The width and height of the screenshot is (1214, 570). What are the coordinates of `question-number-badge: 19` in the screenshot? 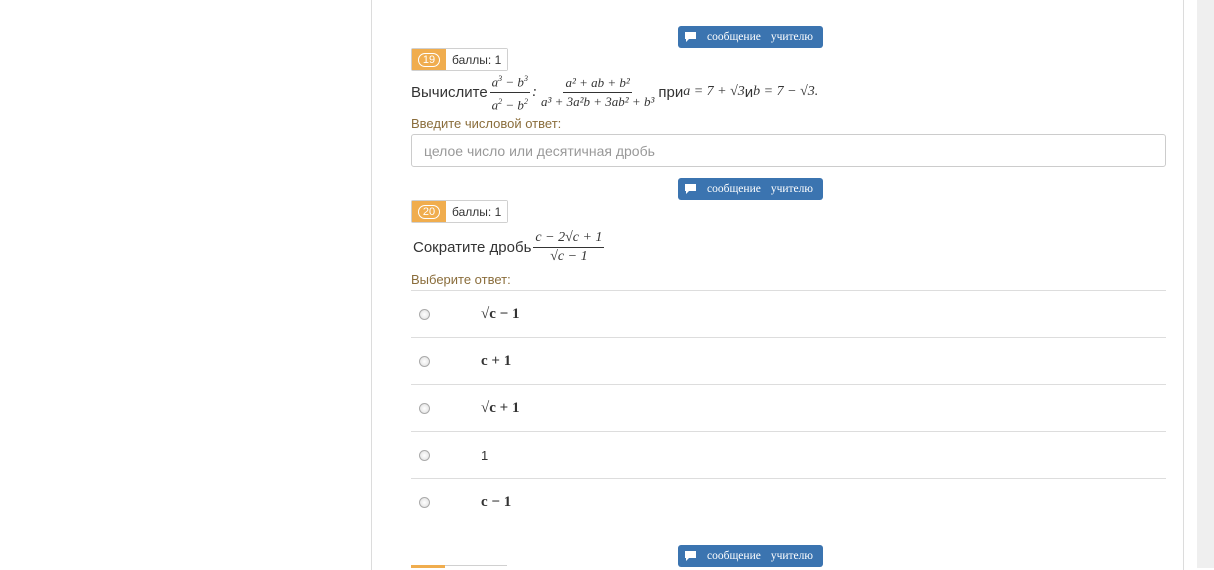 It's located at (429, 59).